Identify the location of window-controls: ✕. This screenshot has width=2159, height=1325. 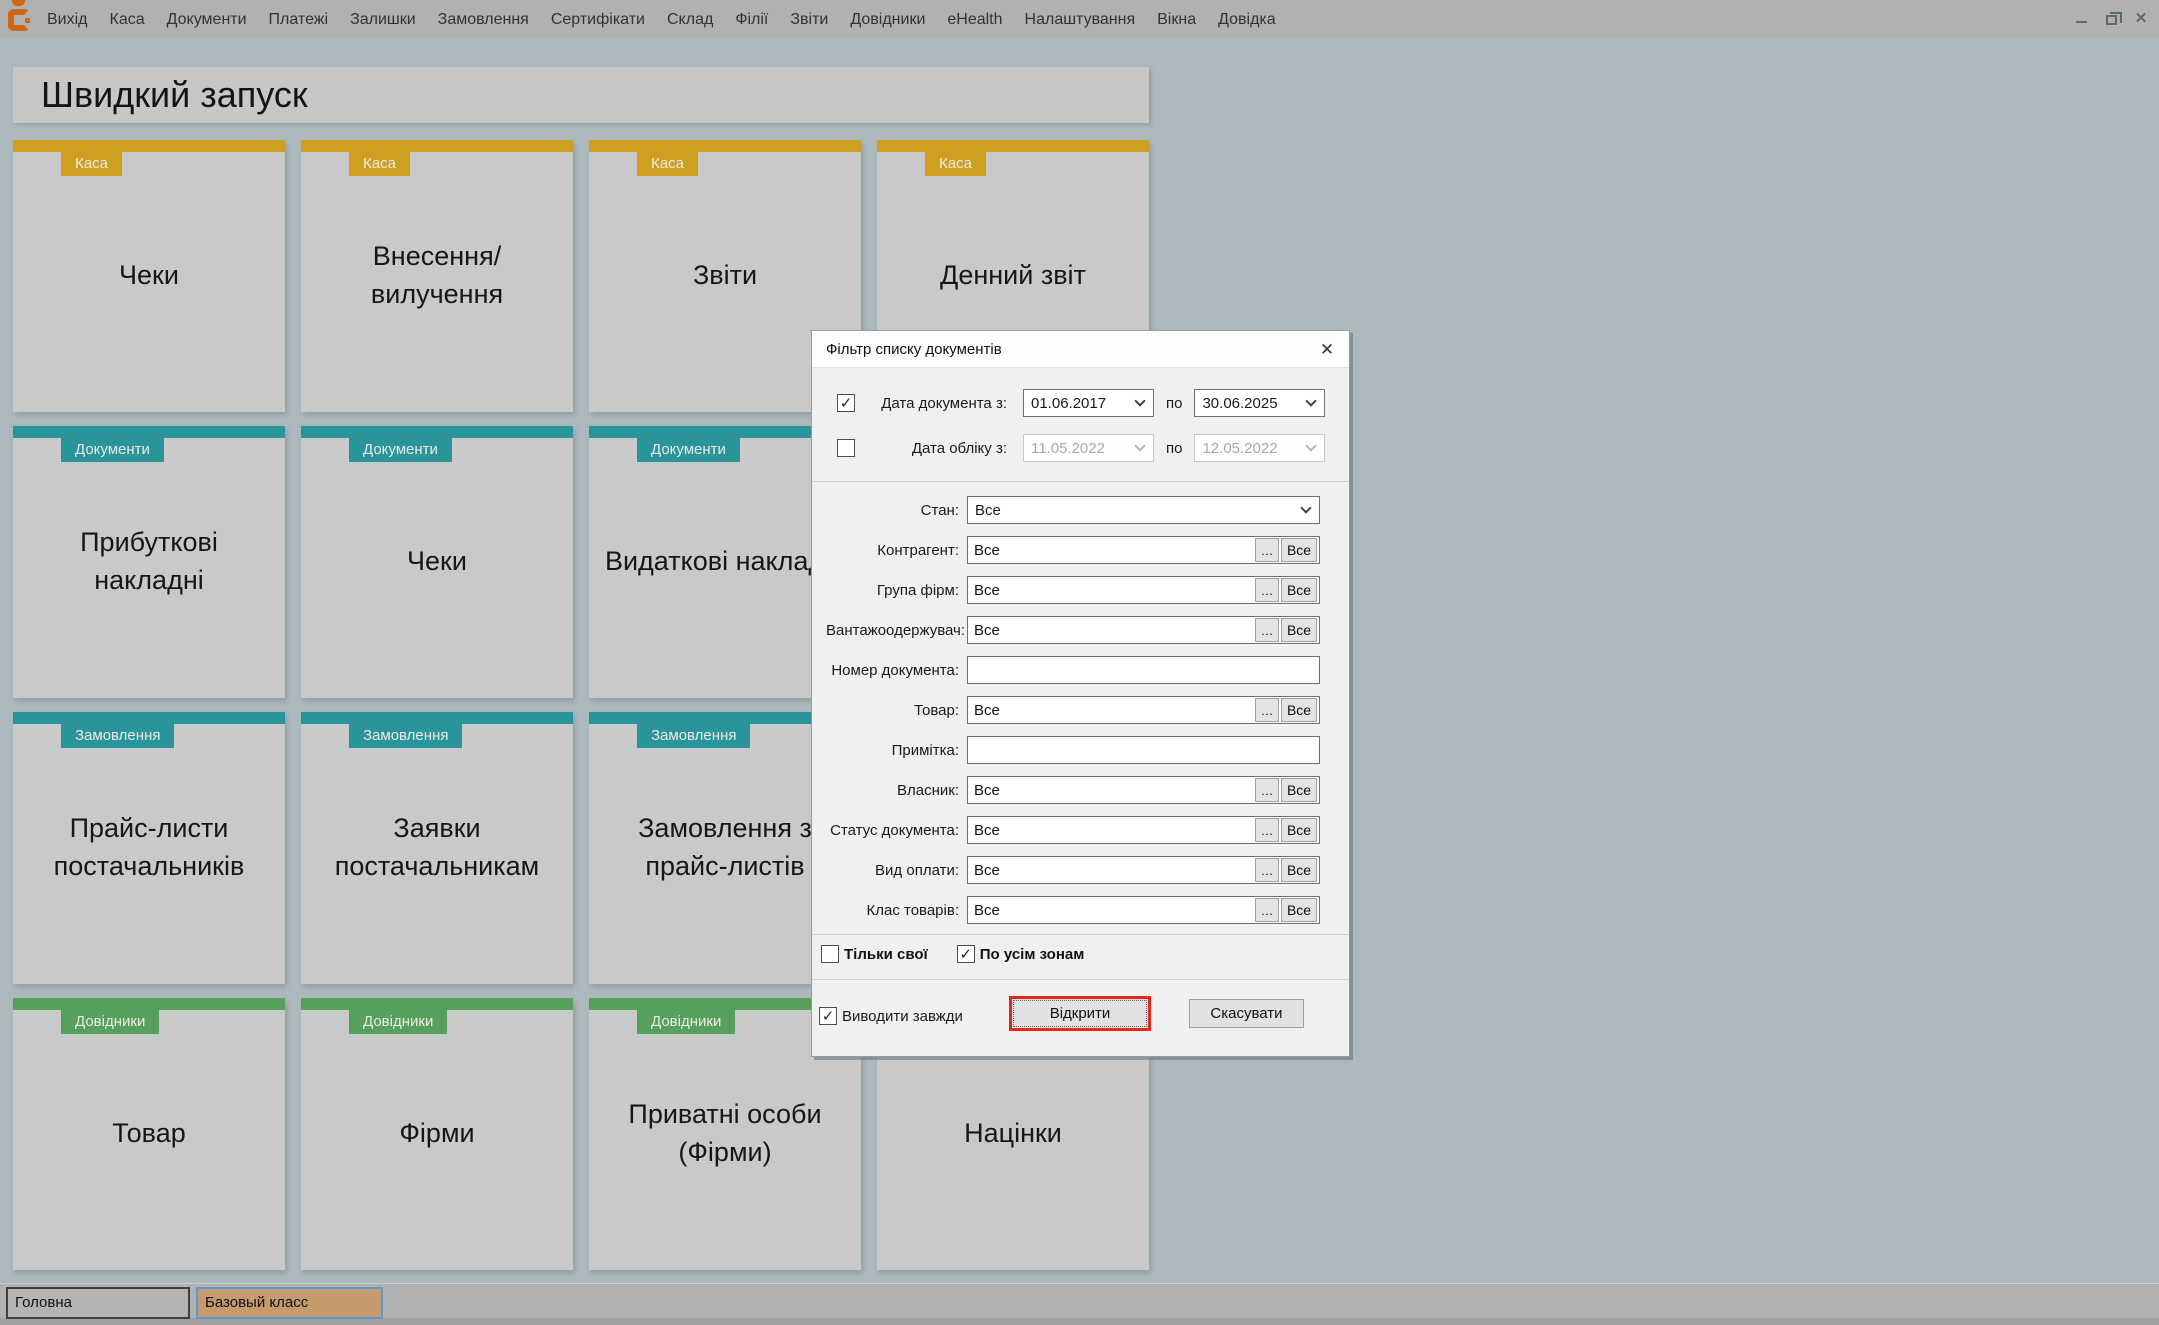
(2111, 18).